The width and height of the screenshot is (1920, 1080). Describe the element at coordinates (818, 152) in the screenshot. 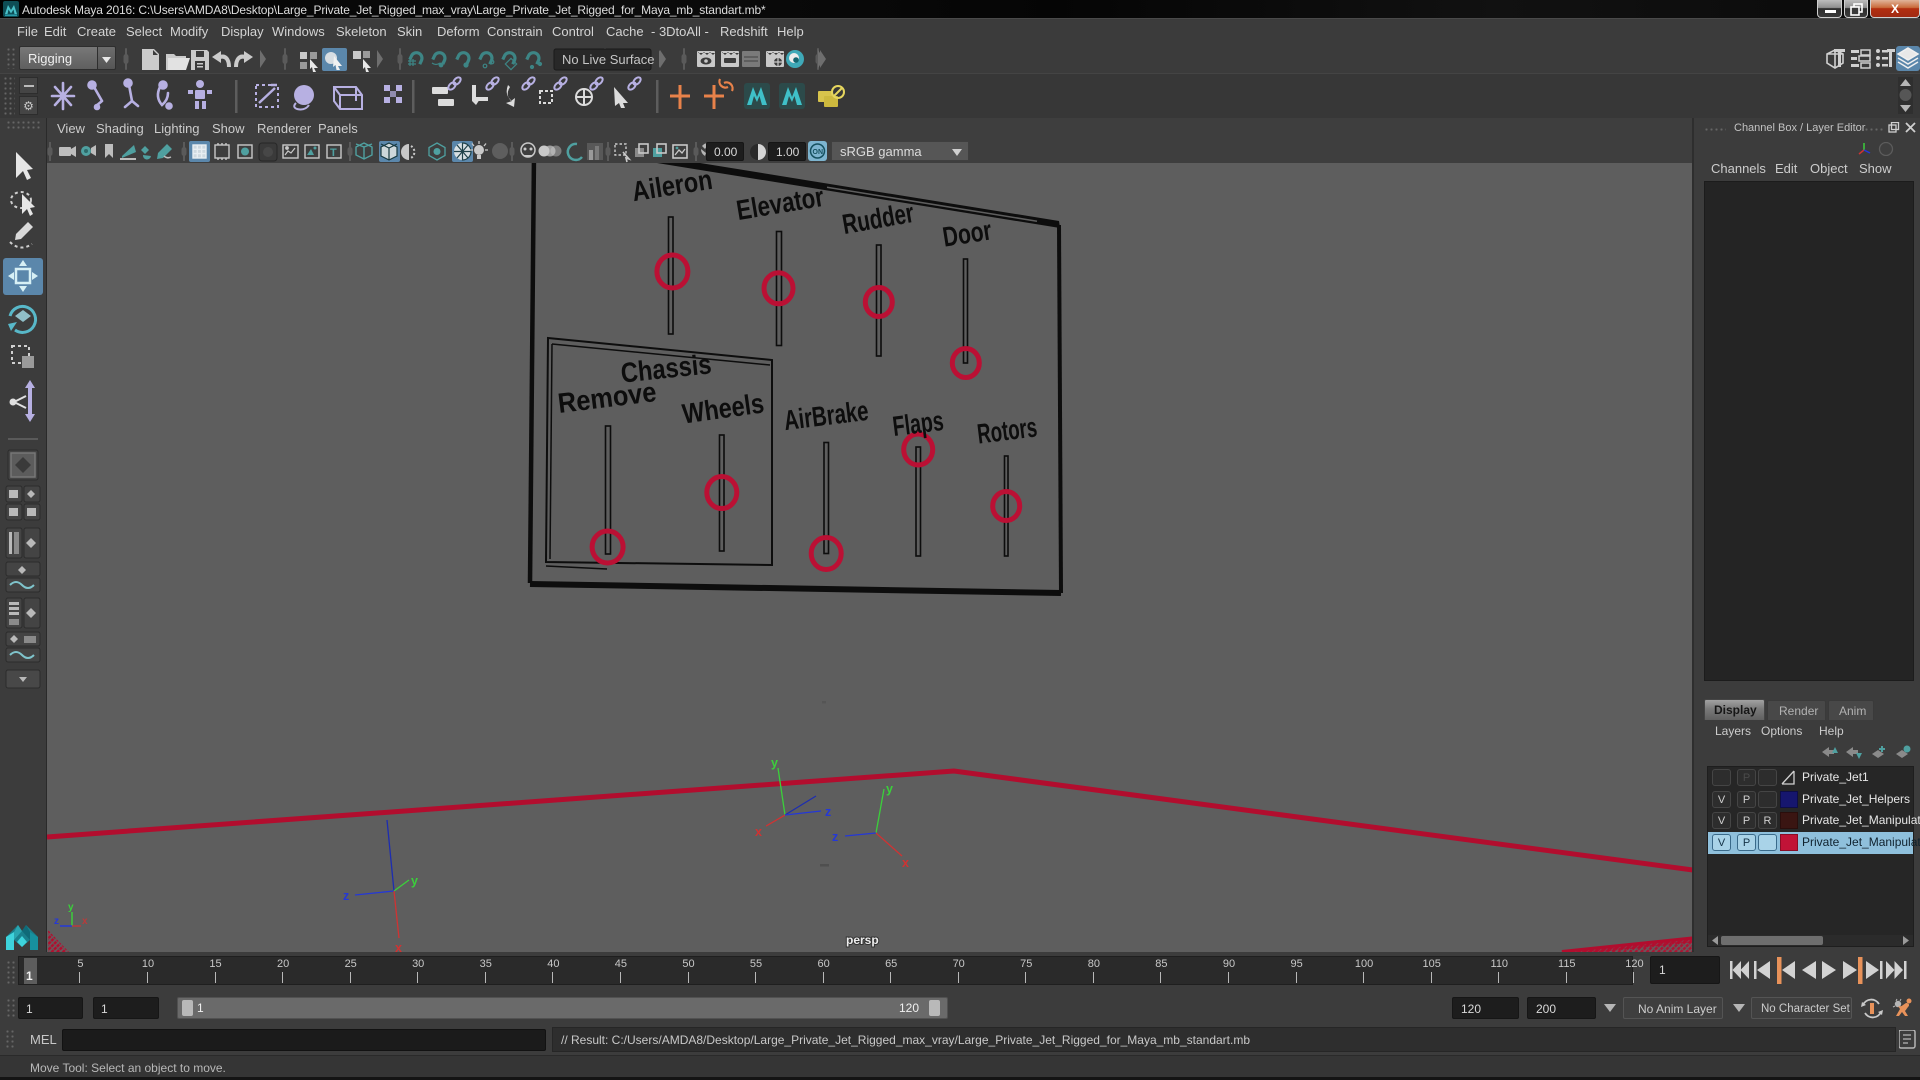

I see `svg-text: ON` at that location.